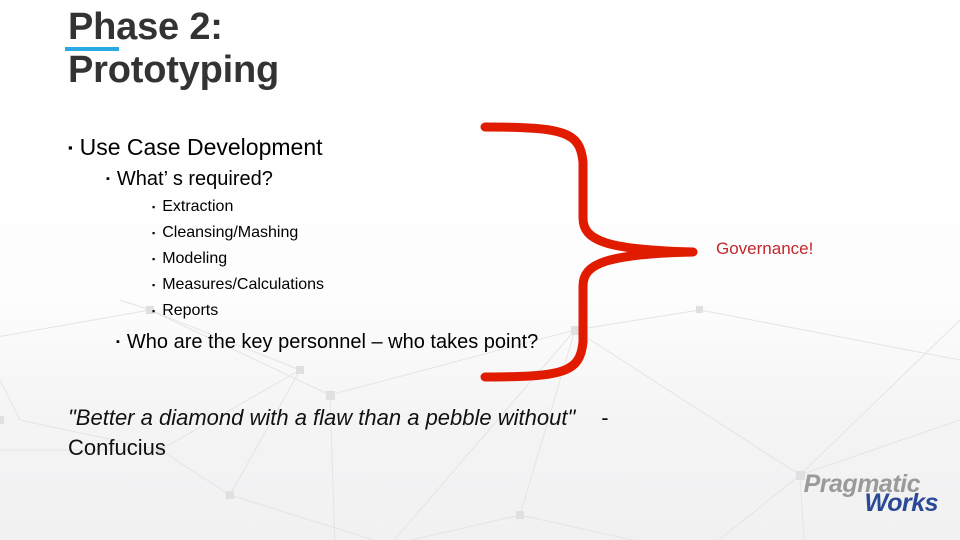 The height and width of the screenshot is (540, 960). I want to click on list-item-label: Reports, so click(190, 310).